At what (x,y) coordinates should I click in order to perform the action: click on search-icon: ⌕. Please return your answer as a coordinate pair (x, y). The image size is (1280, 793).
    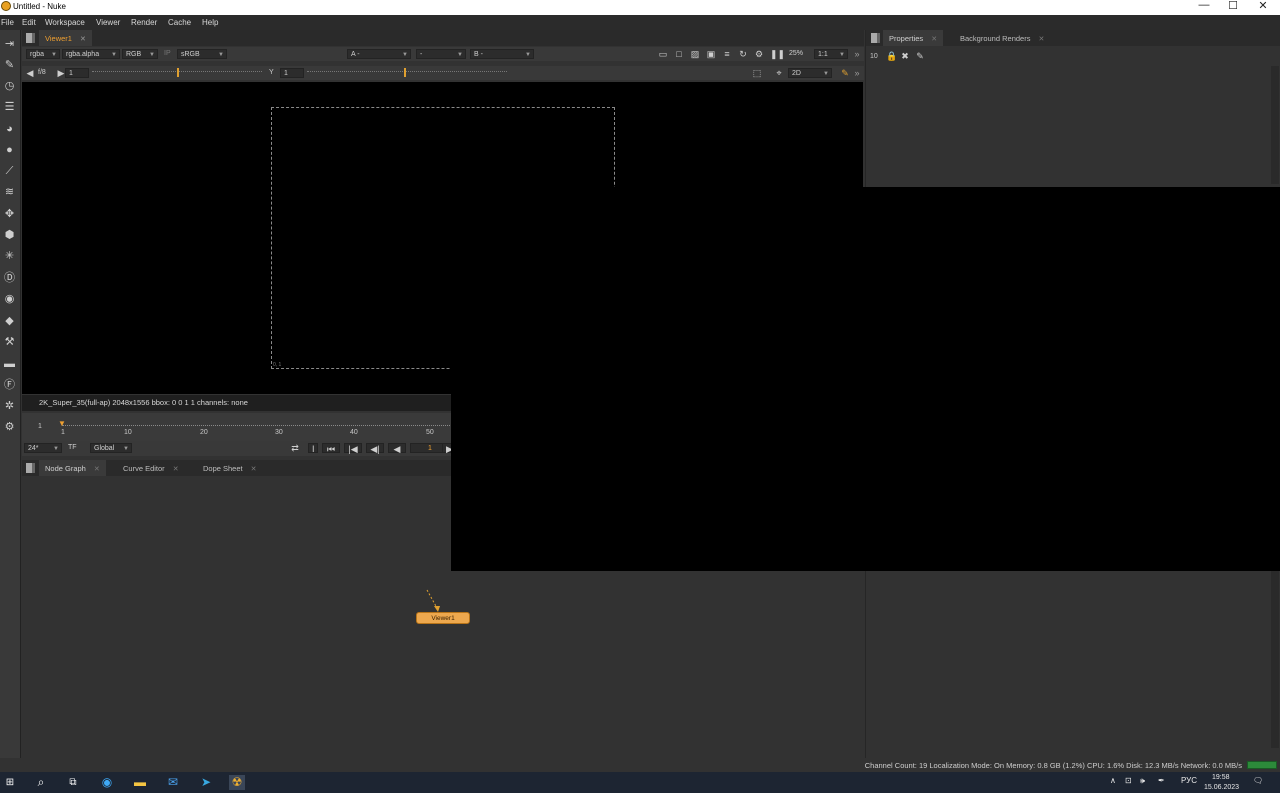
    Looking at the image, I should click on (41, 782).